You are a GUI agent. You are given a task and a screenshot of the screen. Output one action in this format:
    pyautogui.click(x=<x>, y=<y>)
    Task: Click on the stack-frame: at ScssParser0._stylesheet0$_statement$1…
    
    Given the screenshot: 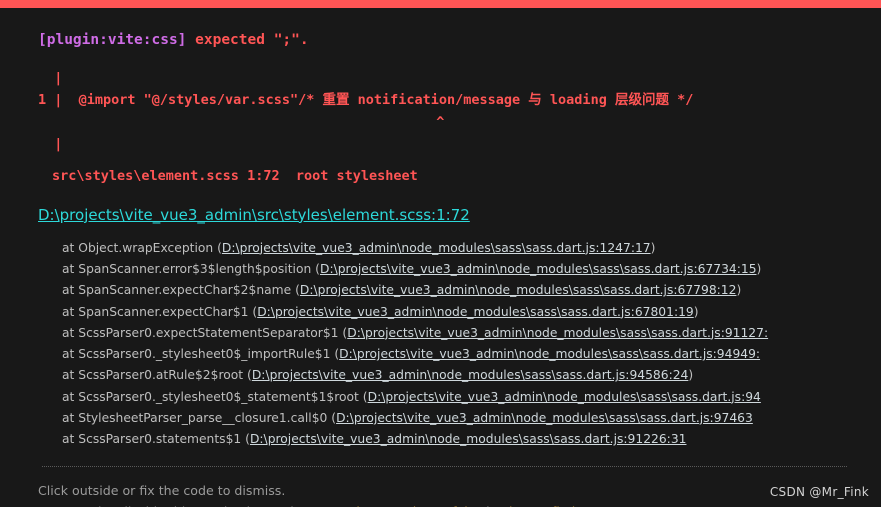 What is the action you would take?
    pyautogui.click(x=456, y=397)
    